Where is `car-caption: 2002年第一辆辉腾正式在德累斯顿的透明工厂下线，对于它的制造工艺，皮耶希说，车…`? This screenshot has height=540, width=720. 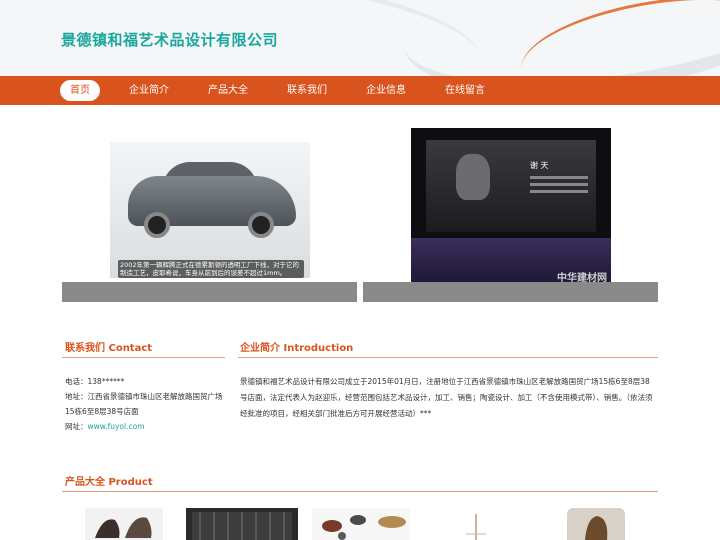
car-caption: 2002年第一辆辉腾正式在德累斯顿的透明工厂下线，对于它的制造工艺，皮耶希说，车… is located at coordinates (211, 269).